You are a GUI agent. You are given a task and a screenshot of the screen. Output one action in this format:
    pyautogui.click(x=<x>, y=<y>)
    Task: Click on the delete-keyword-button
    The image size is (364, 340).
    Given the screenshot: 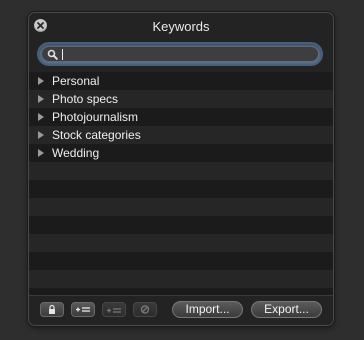 What is the action you would take?
    pyautogui.click(x=145, y=309)
    